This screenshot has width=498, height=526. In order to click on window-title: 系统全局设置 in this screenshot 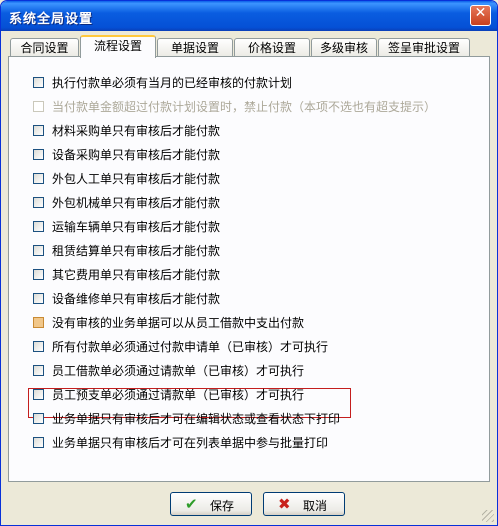, I will do `click(51, 19)`.